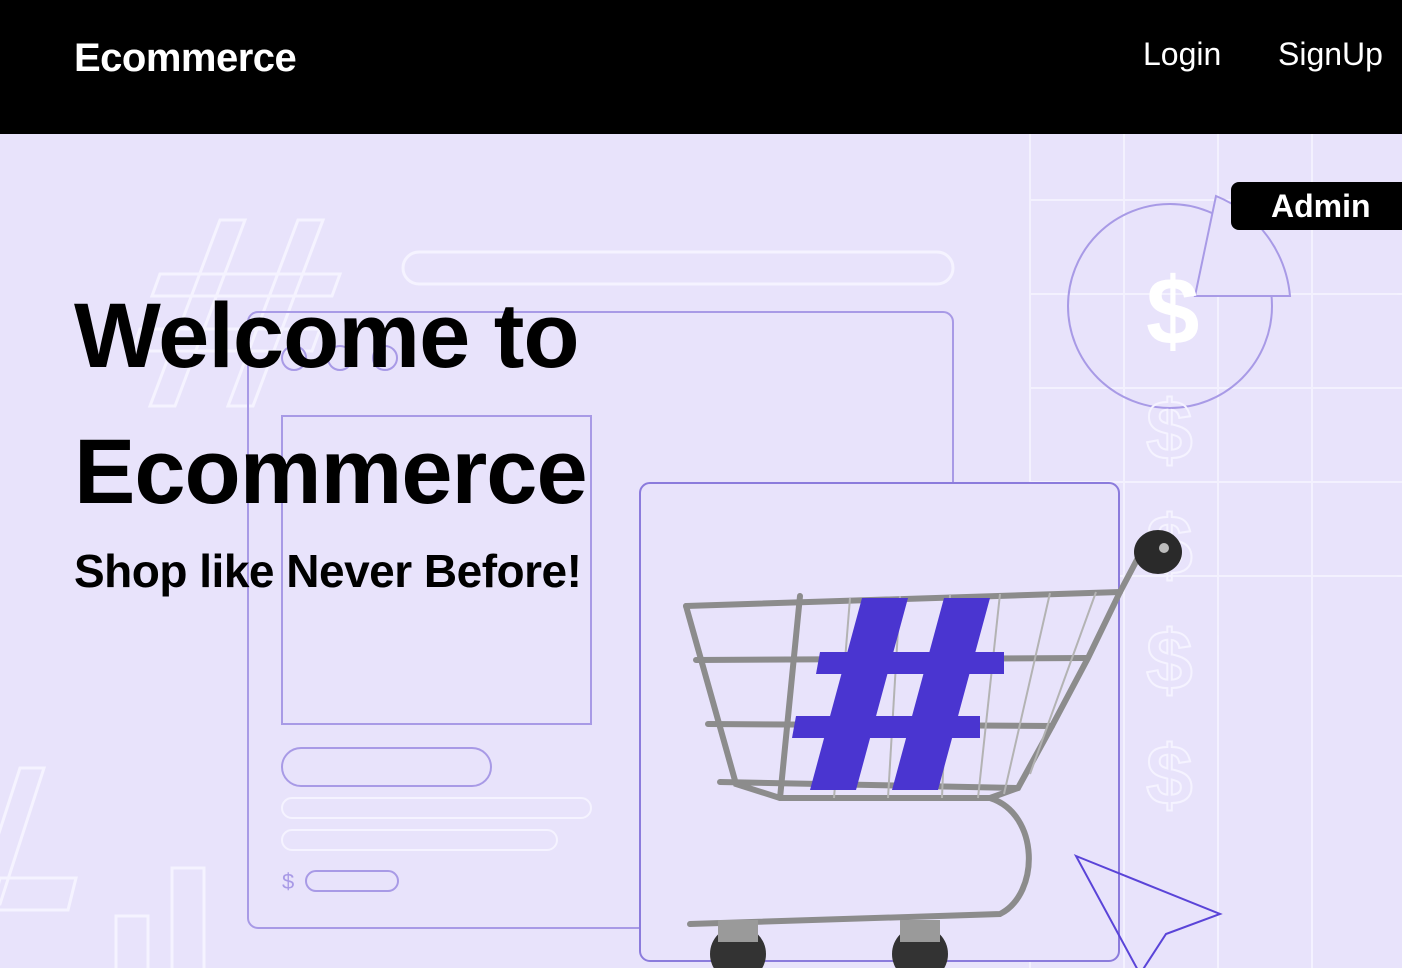 The height and width of the screenshot is (968, 1402). Describe the element at coordinates (288, 881) in the screenshot. I see `price-dollar-icon: $` at that location.